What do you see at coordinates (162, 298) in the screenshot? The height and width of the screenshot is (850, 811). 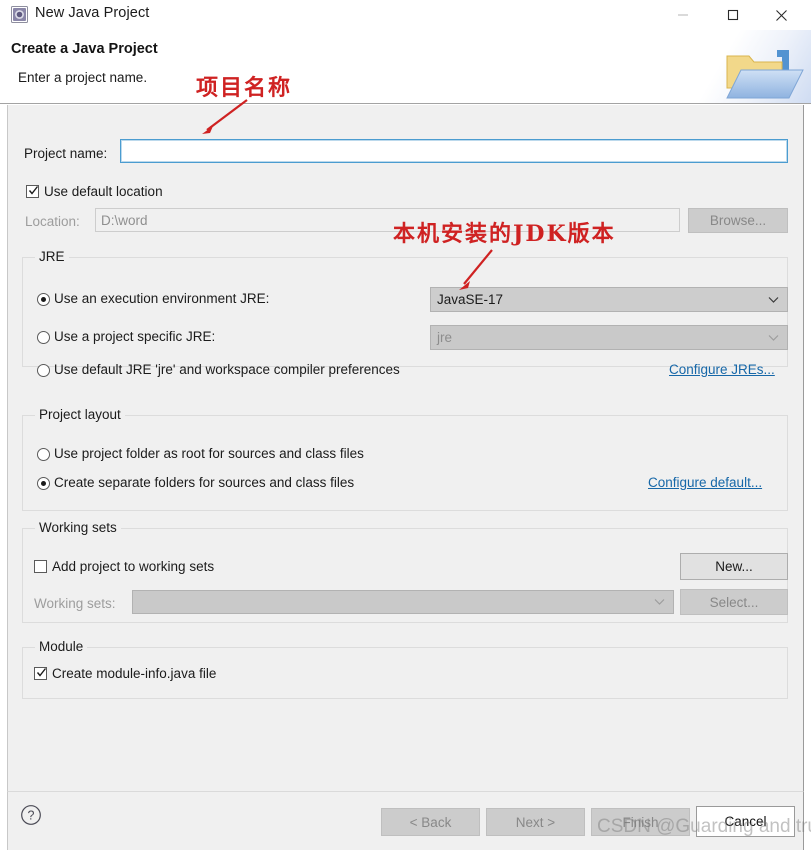 I see `jre-execution-env-label: Use an execution environment JRE:` at bounding box center [162, 298].